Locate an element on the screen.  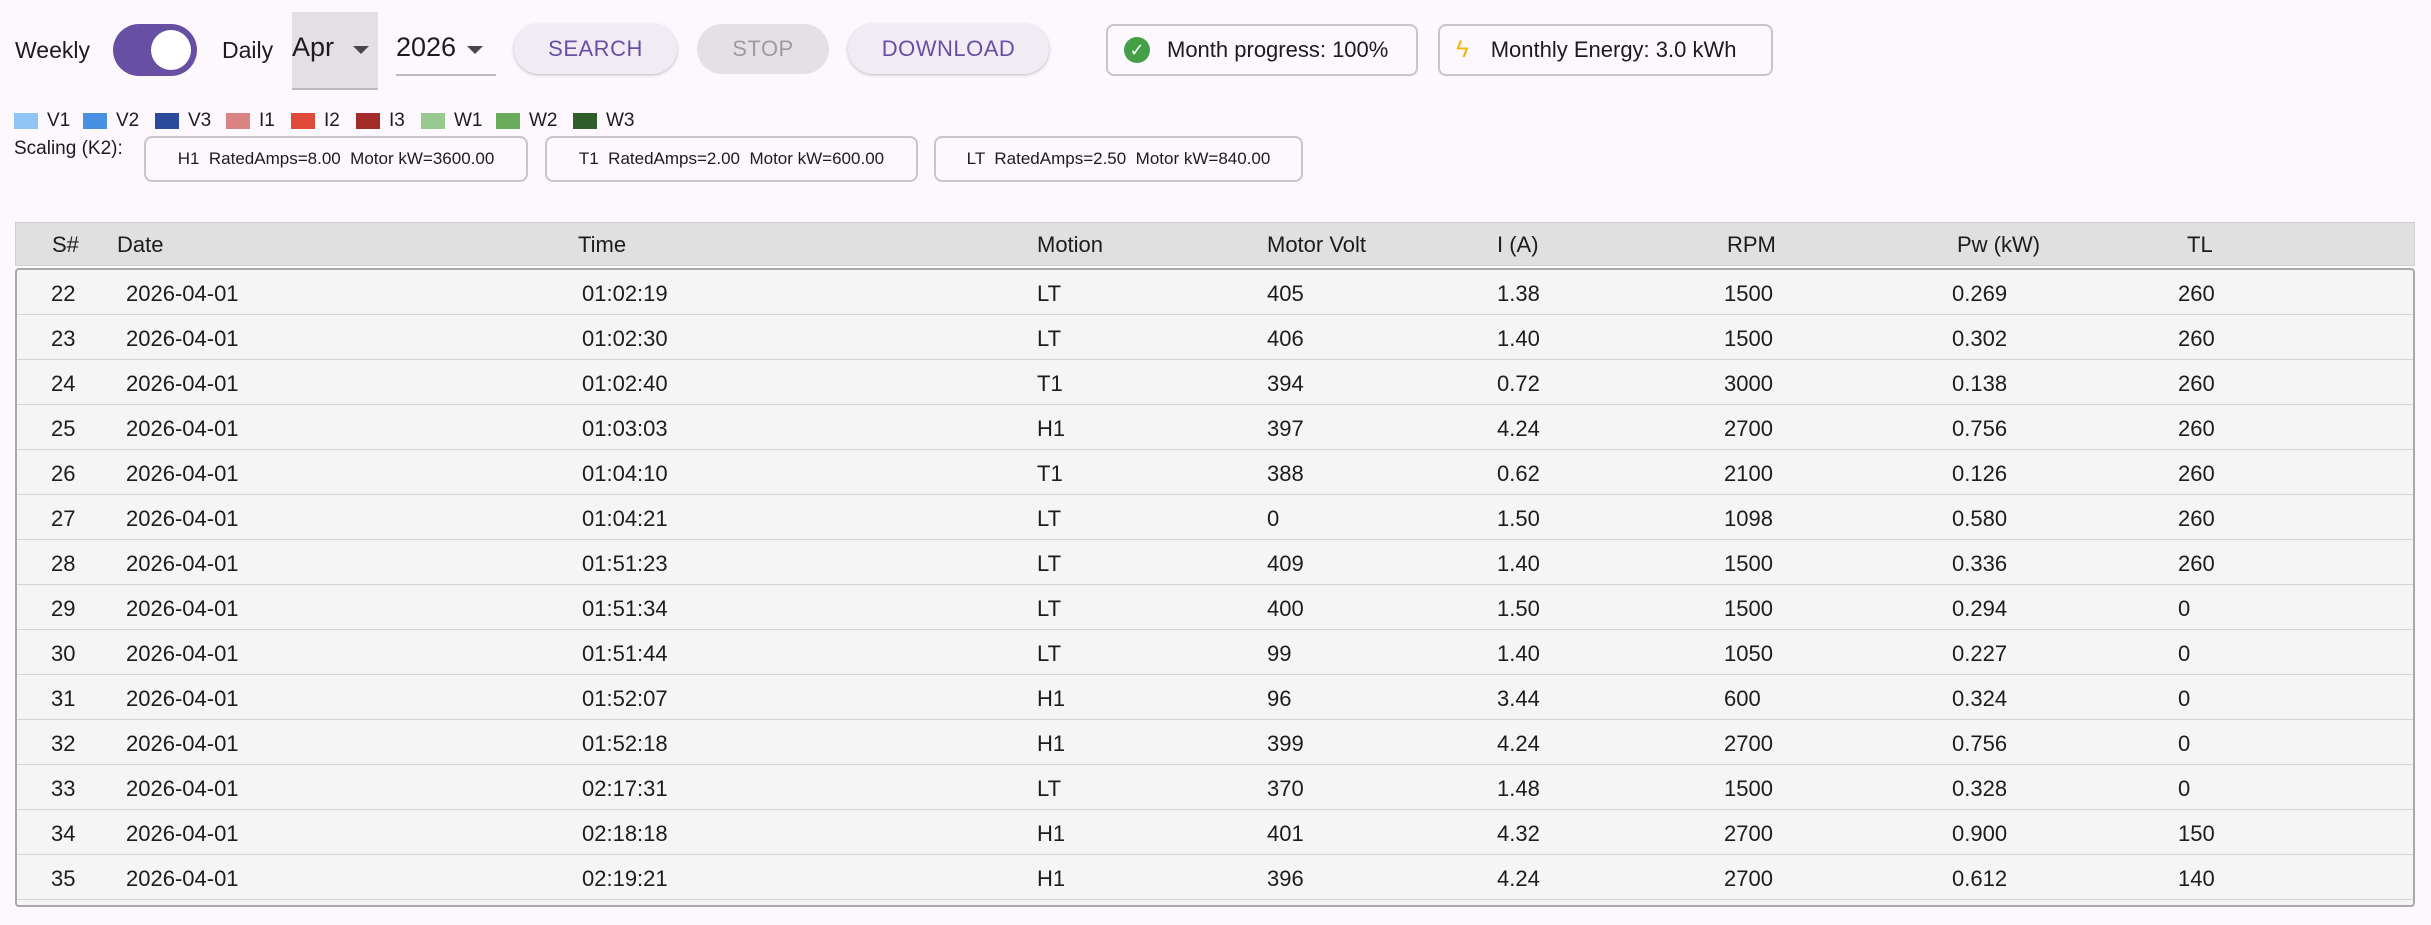
cell-motor-volt: 397 is located at coordinates (1285, 428).